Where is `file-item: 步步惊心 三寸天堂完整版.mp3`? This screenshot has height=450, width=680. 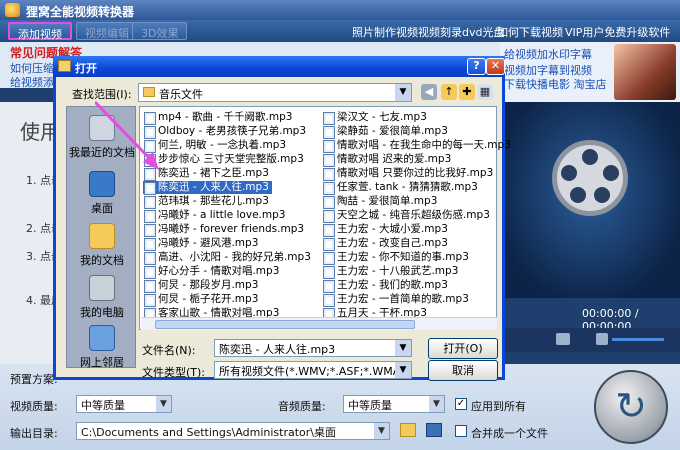
file-item: 步步惊心 三寸天堂完整版.mp3 is located at coordinates (223, 160).